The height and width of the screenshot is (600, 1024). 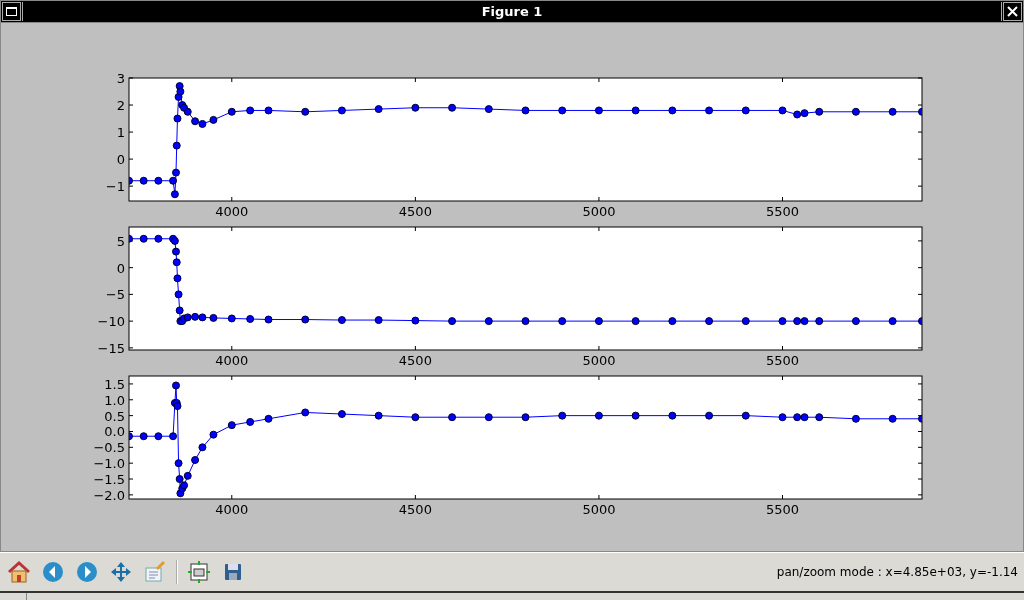 I want to click on y-tick-label: −15, so click(x=111, y=348).